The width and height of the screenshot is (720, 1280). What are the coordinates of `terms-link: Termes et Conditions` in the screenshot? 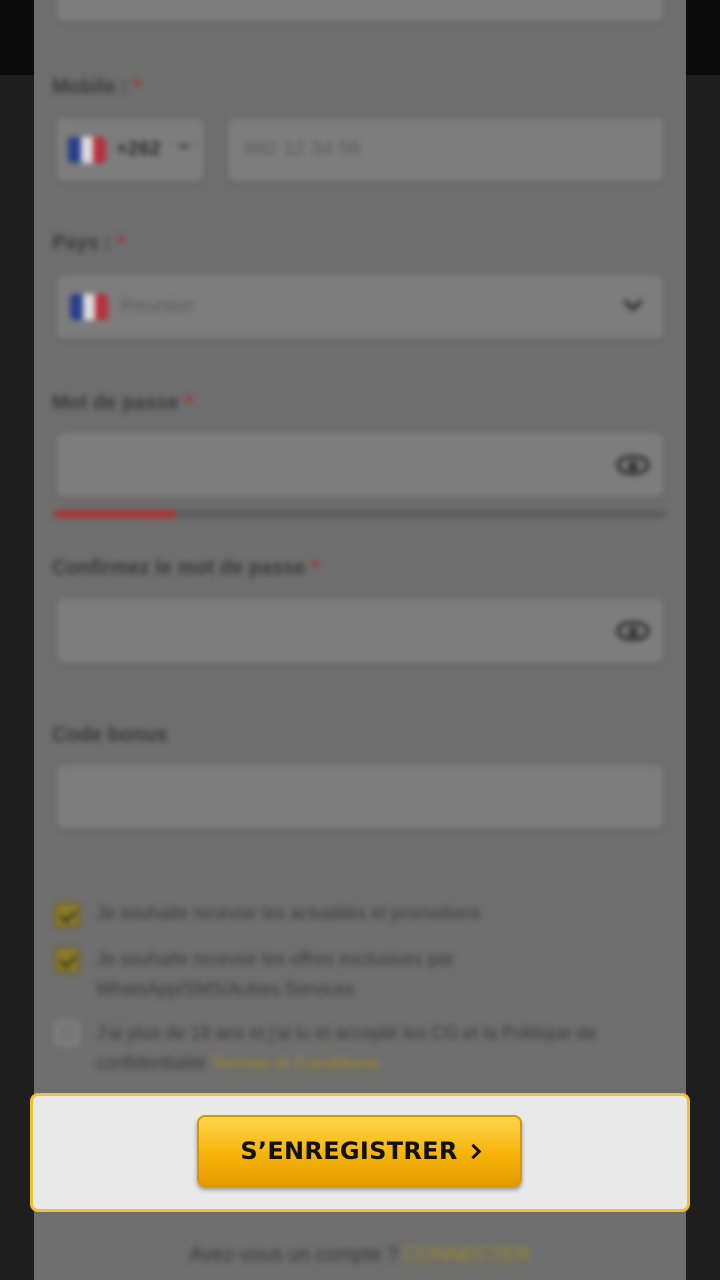 It's located at (295, 1063).